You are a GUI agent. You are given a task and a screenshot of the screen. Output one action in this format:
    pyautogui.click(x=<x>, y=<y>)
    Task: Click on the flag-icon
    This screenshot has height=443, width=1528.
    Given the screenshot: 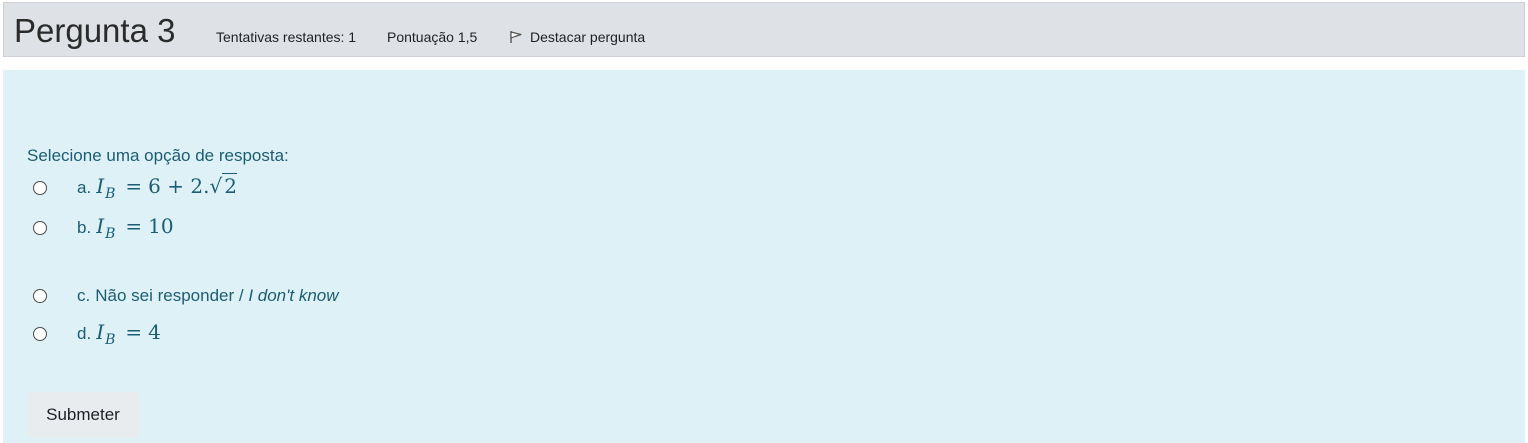 What is the action you would take?
    pyautogui.click(x=516, y=37)
    